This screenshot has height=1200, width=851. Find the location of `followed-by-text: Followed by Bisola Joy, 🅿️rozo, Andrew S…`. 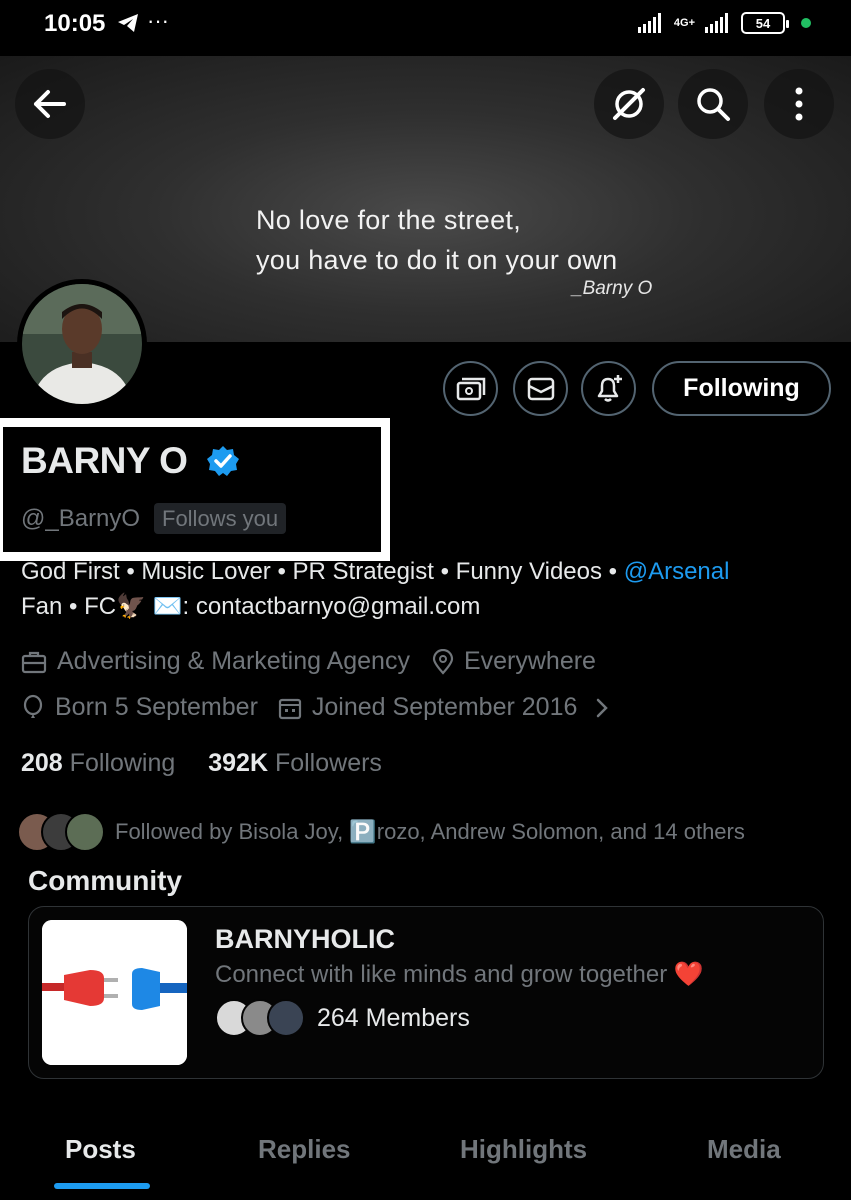

followed-by-text: Followed by Bisola Joy, 🅿️rozo, Andrew S… is located at coordinates (430, 831).